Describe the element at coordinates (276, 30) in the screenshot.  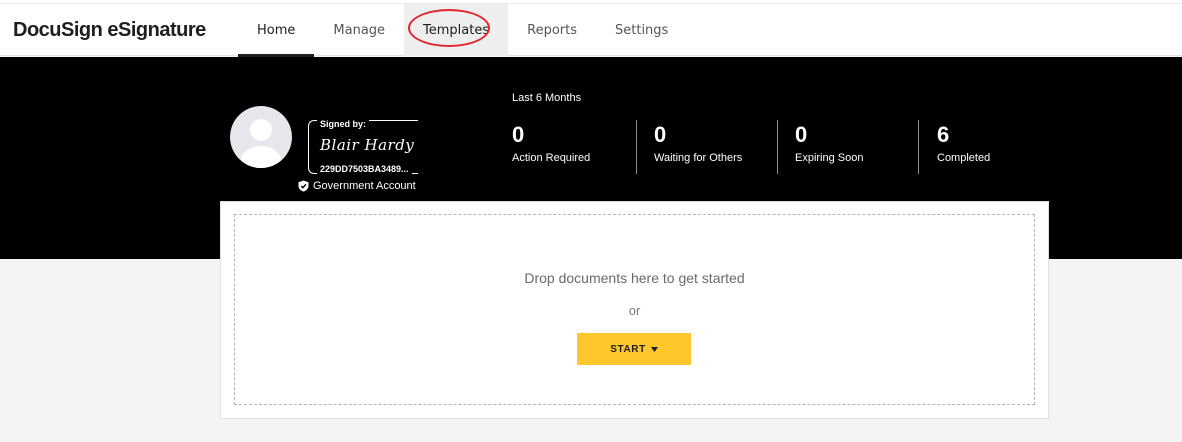
I see `nav-tab-home: Home` at that location.